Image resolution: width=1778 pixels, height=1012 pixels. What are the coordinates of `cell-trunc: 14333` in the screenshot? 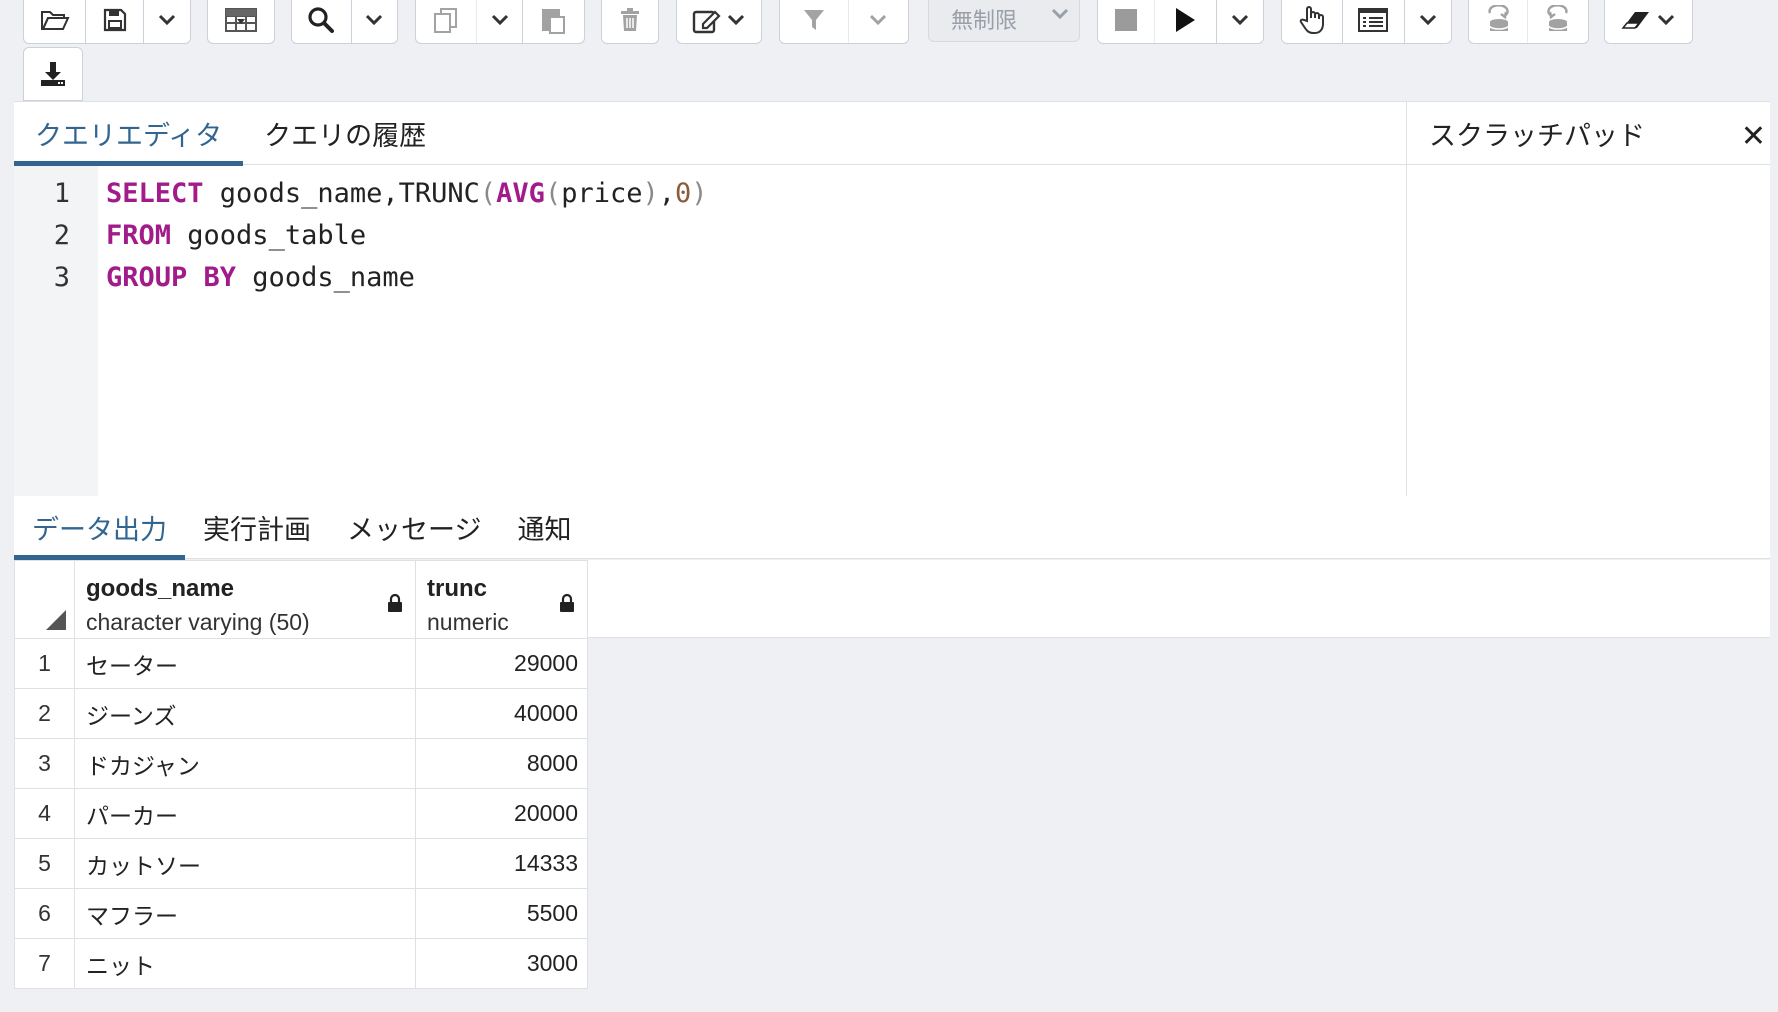 It's located at (501, 863).